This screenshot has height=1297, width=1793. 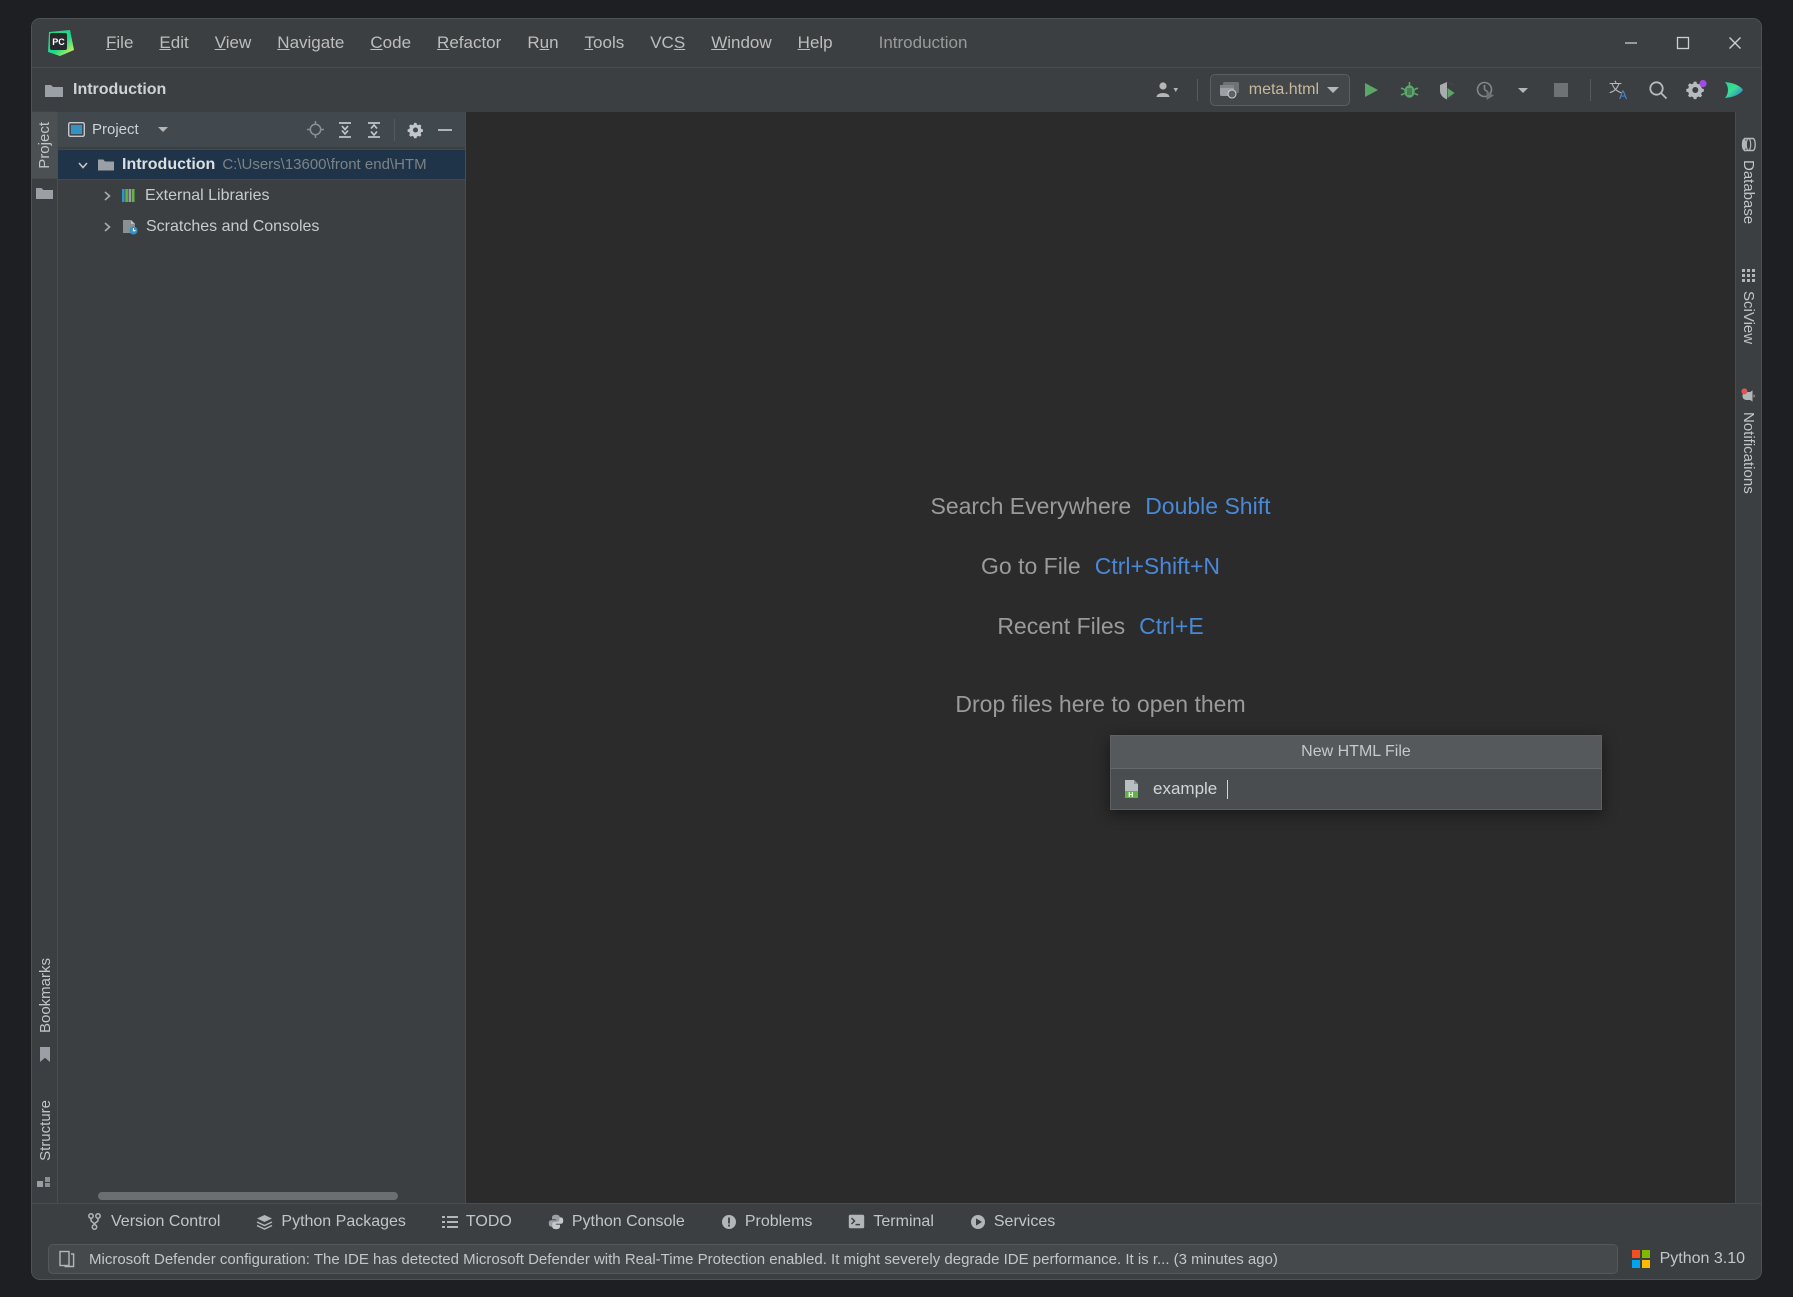 I want to click on new-file-name-input: H example, so click(x=1356, y=789).